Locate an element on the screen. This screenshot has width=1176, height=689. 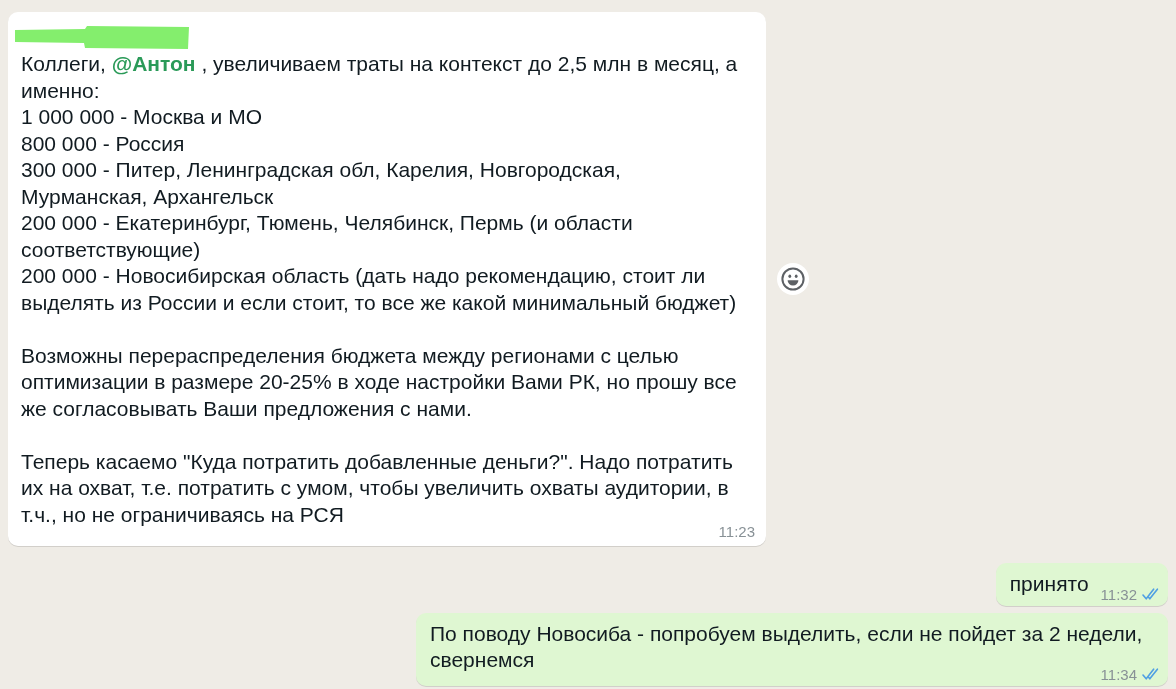
message-text: принято is located at coordinates (1049, 584).